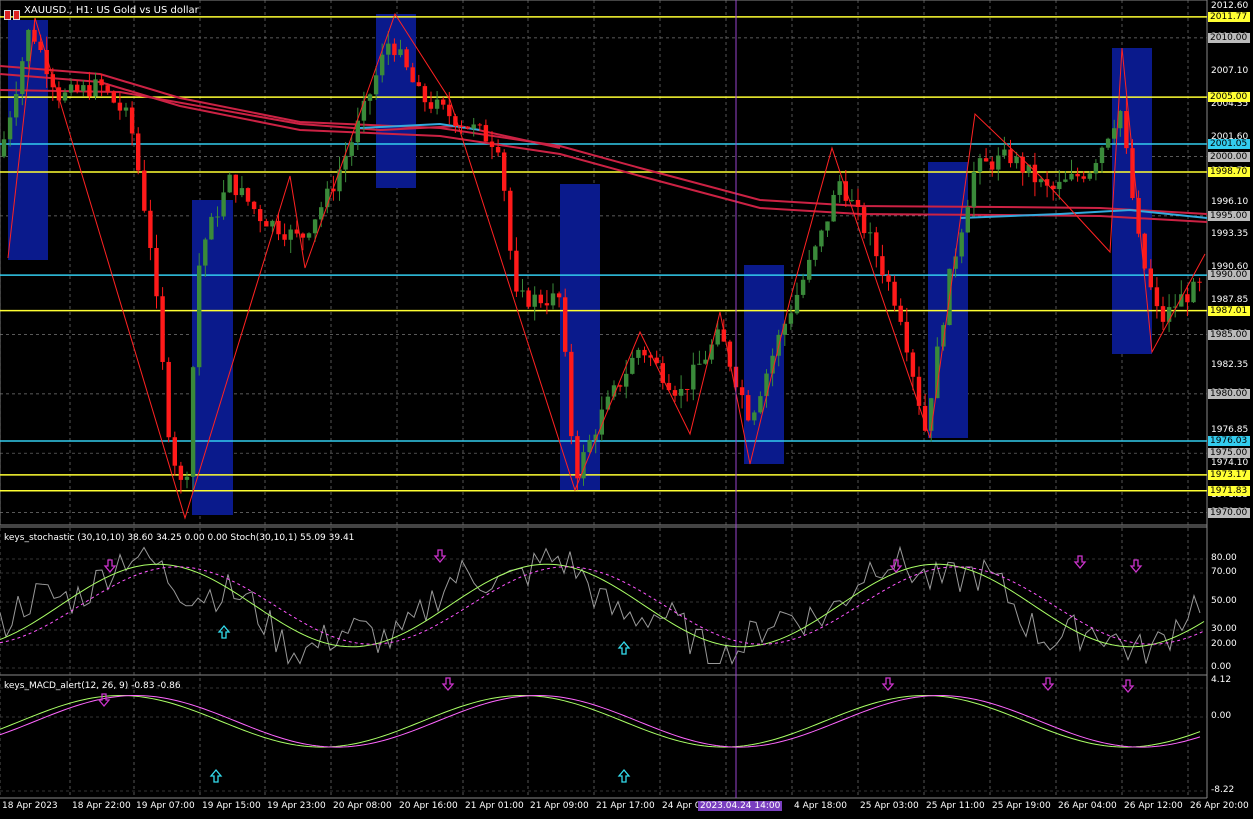 The image size is (1253, 819). Describe the element at coordinates (296, 806) in the screenshot. I see `time-axis-label: 19 Apr 23:00` at that location.